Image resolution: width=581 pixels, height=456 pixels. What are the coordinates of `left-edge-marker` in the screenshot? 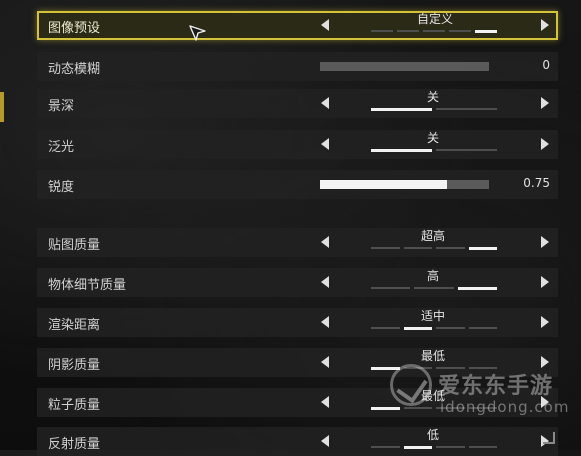 It's located at (2, 107).